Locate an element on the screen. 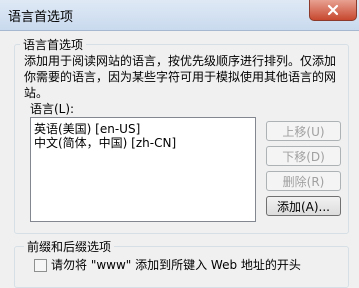  remove-button: 删除(R) is located at coordinates (303, 181).